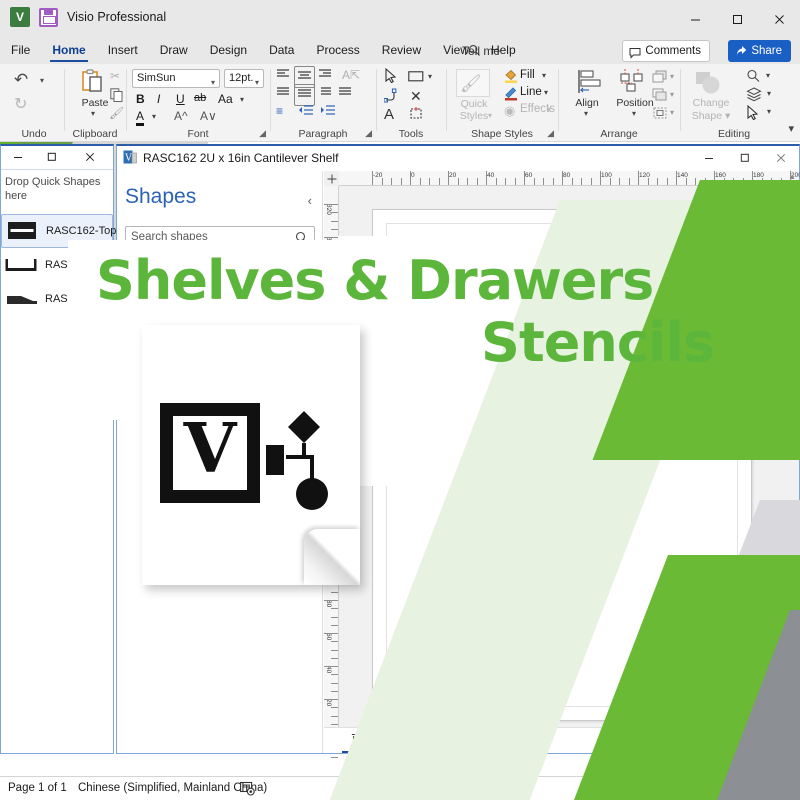 The image size is (800, 800). What do you see at coordinates (181, 116) in the screenshot?
I see `grow-font-button: A^` at bounding box center [181, 116].